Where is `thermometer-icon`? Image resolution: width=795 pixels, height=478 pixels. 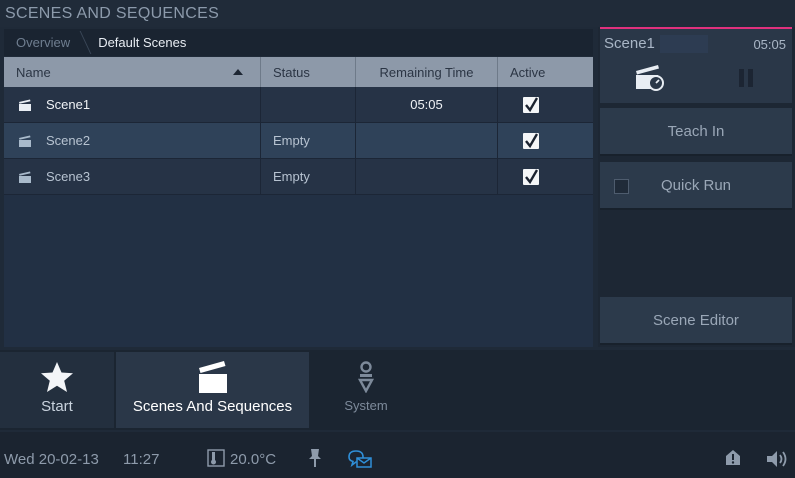
thermometer-icon is located at coordinates (216, 458).